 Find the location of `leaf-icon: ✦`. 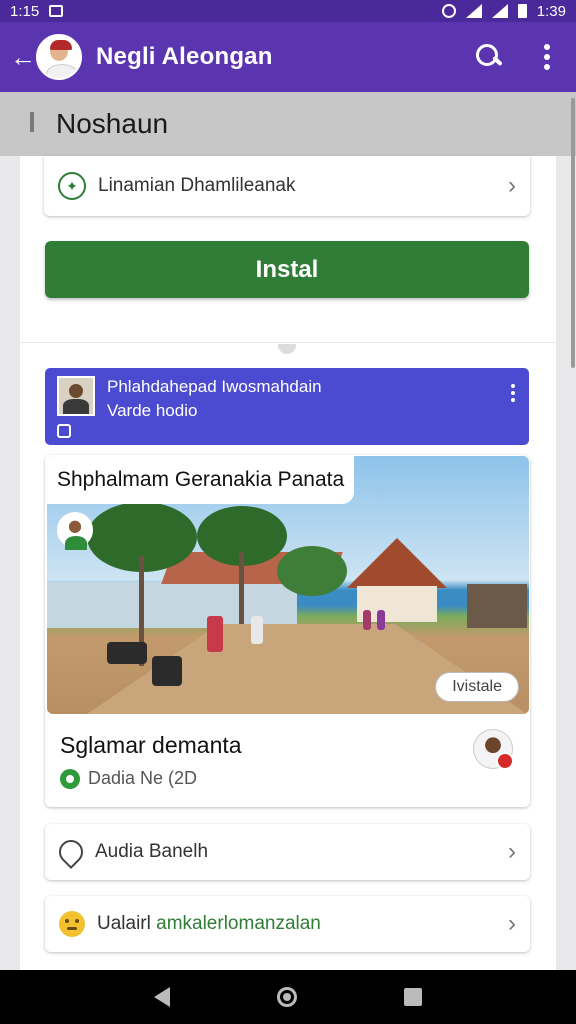

leaf-icon: ✦ is located at coordinates (72, 186).